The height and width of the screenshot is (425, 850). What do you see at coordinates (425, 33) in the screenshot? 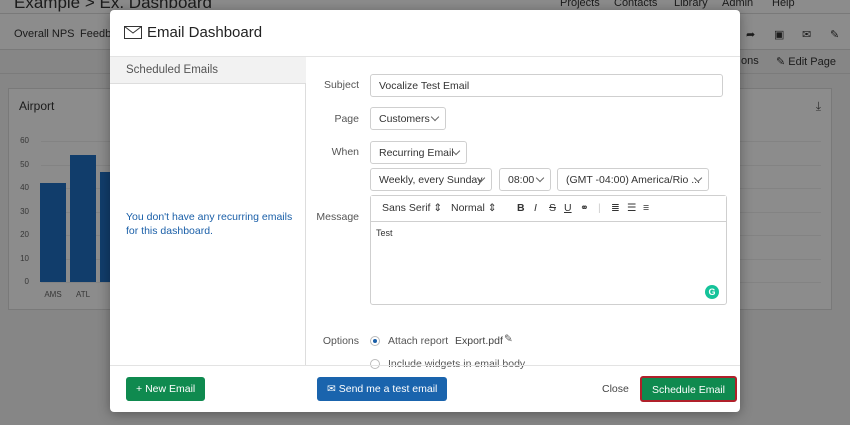
I see `modal-header: Email Dashboard` at bounding box center [425, 33].